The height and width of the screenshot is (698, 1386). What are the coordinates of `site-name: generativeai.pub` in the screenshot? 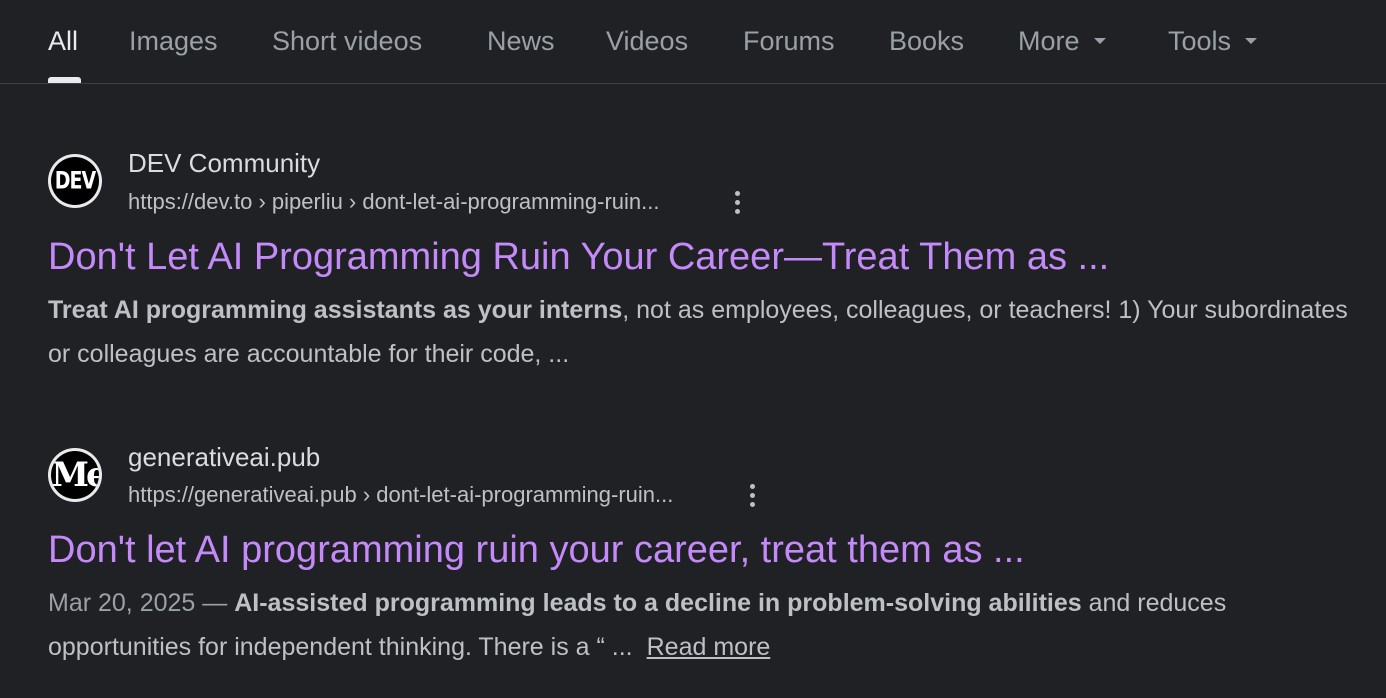 It's located at (224, 457).